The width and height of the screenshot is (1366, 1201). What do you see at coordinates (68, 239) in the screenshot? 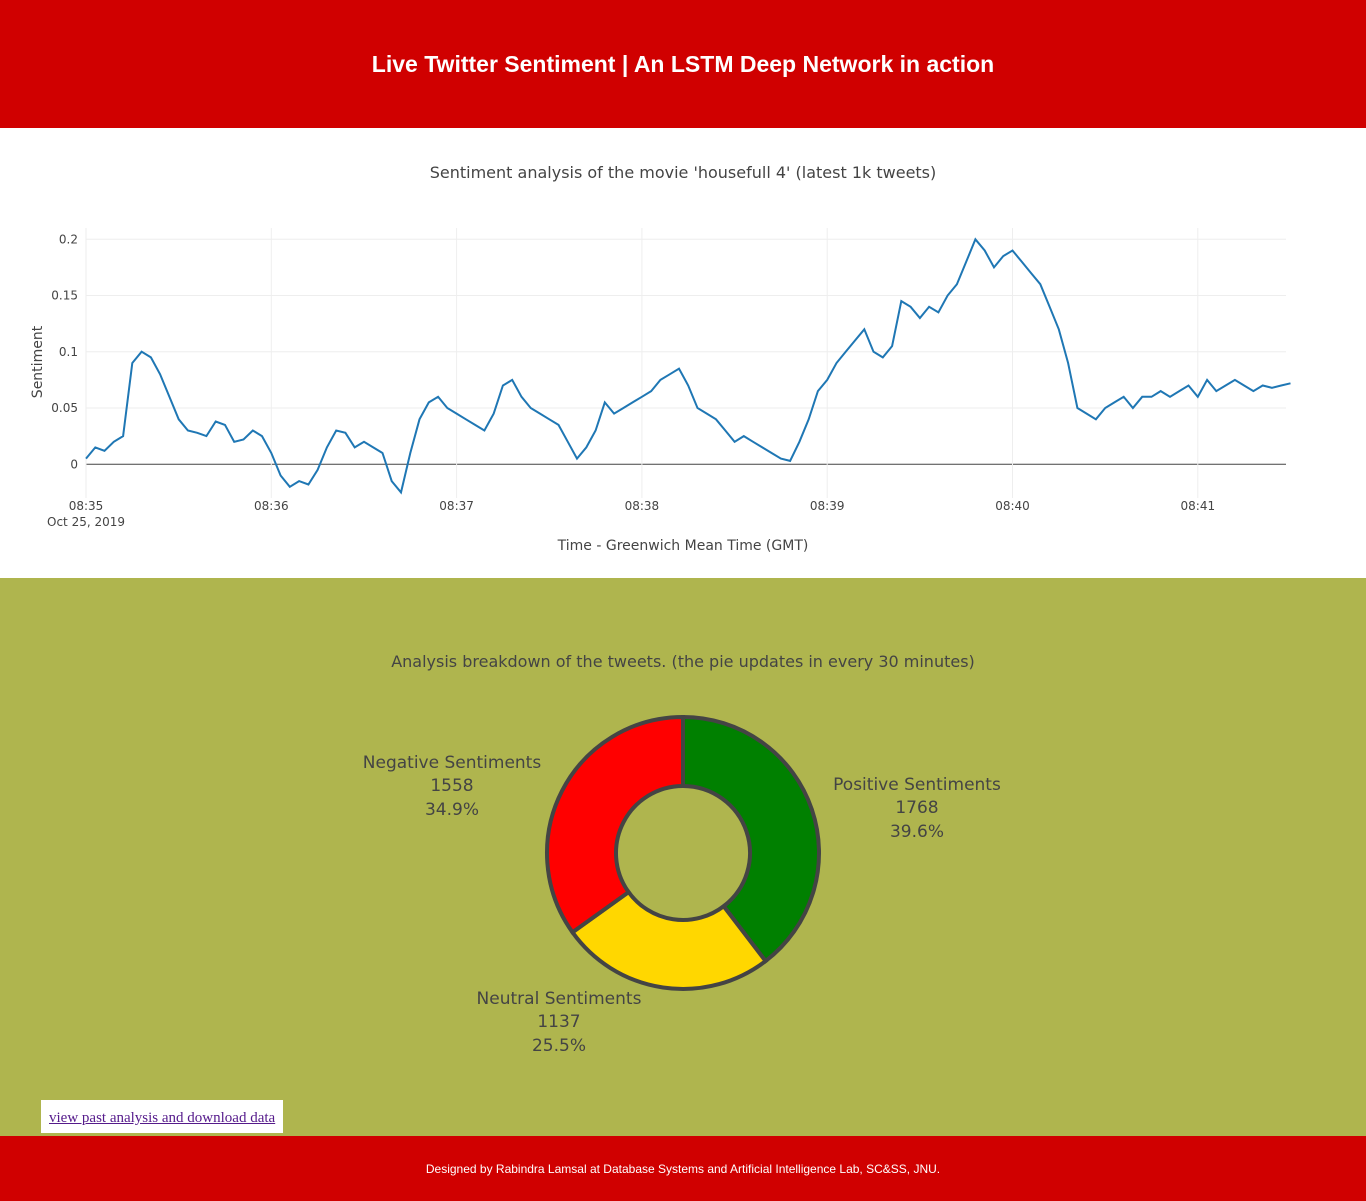
I see `y-tick-label: 0.2` at bounding box center [68, 239].